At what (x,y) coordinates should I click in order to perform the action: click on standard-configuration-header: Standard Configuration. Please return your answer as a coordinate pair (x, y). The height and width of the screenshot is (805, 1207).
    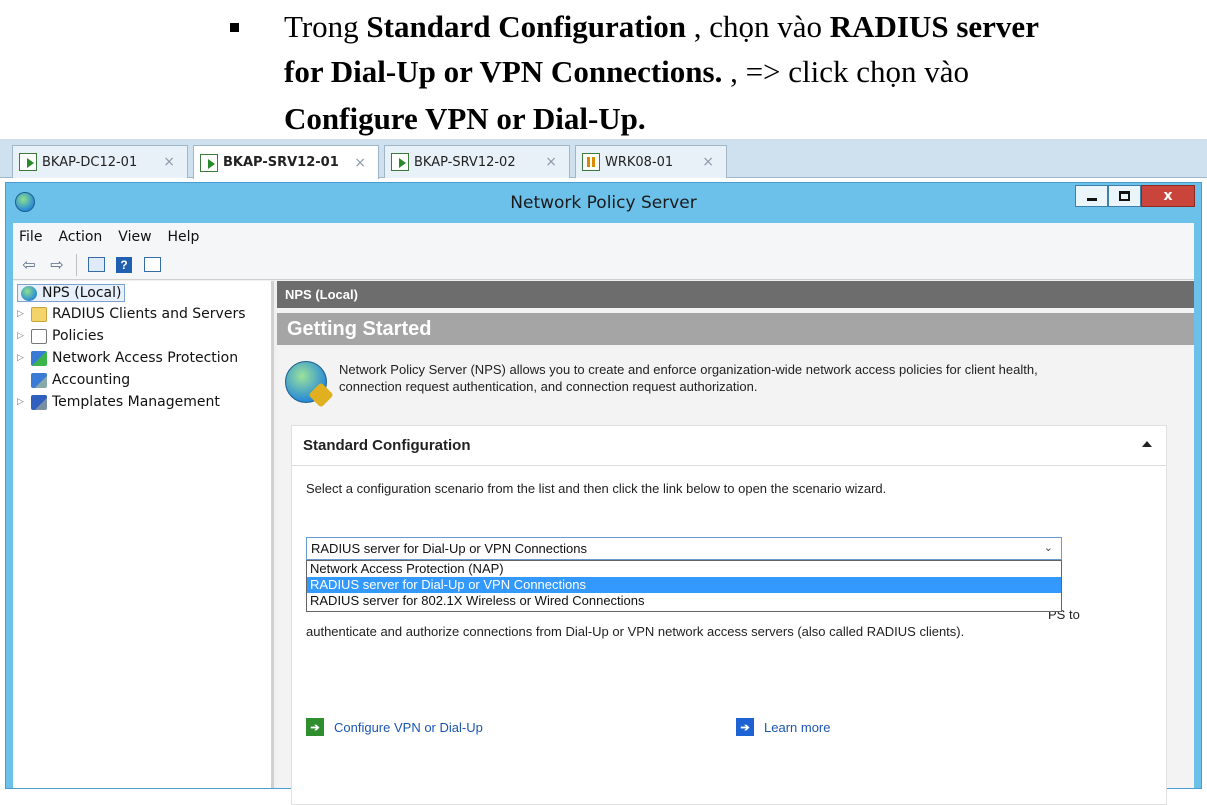
    Looking at the image, I should click on (729, 446).